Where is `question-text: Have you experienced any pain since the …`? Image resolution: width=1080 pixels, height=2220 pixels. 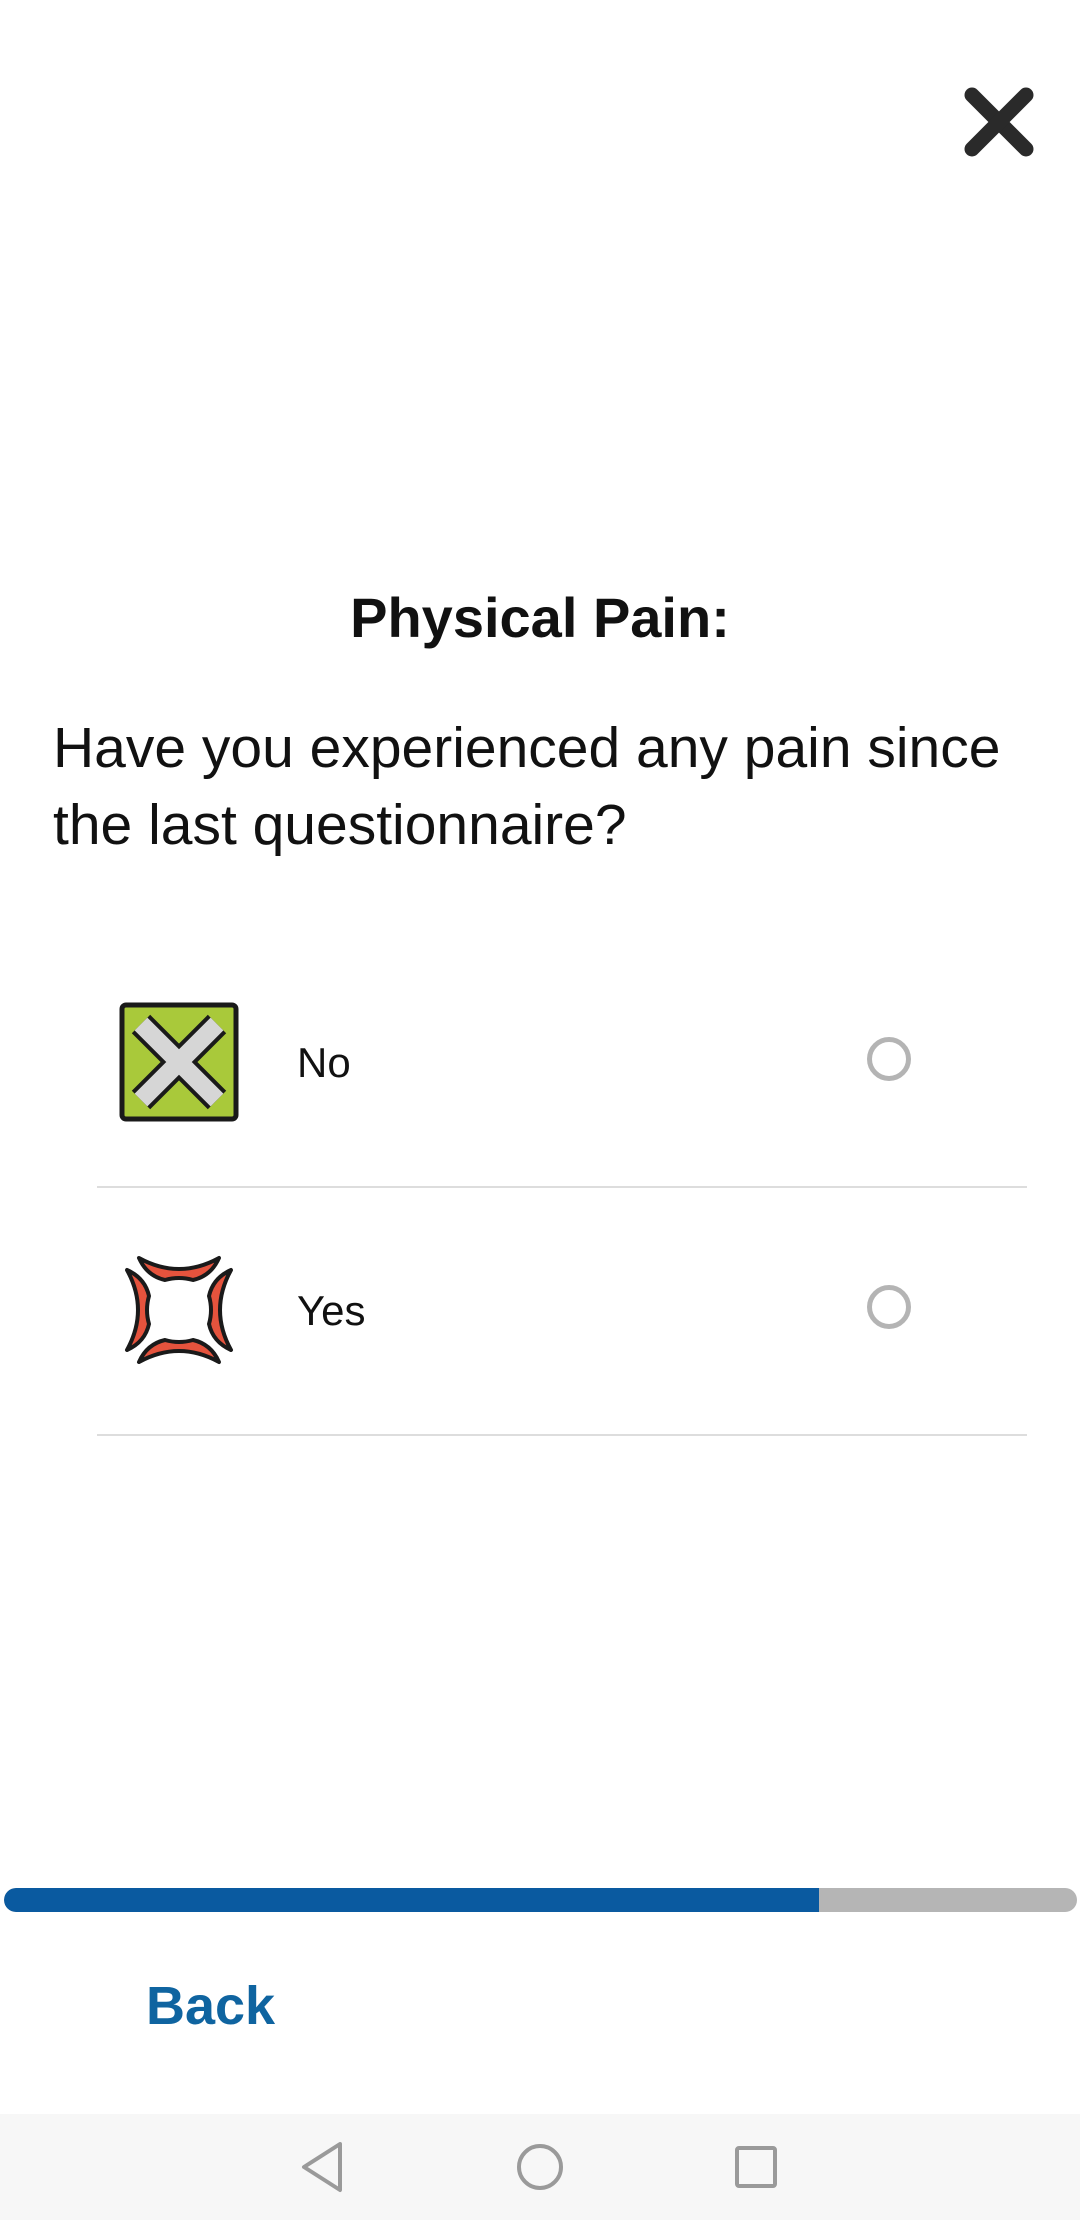 question-text: Have you experienced any pain since the … is located at coordinates (527, 786).